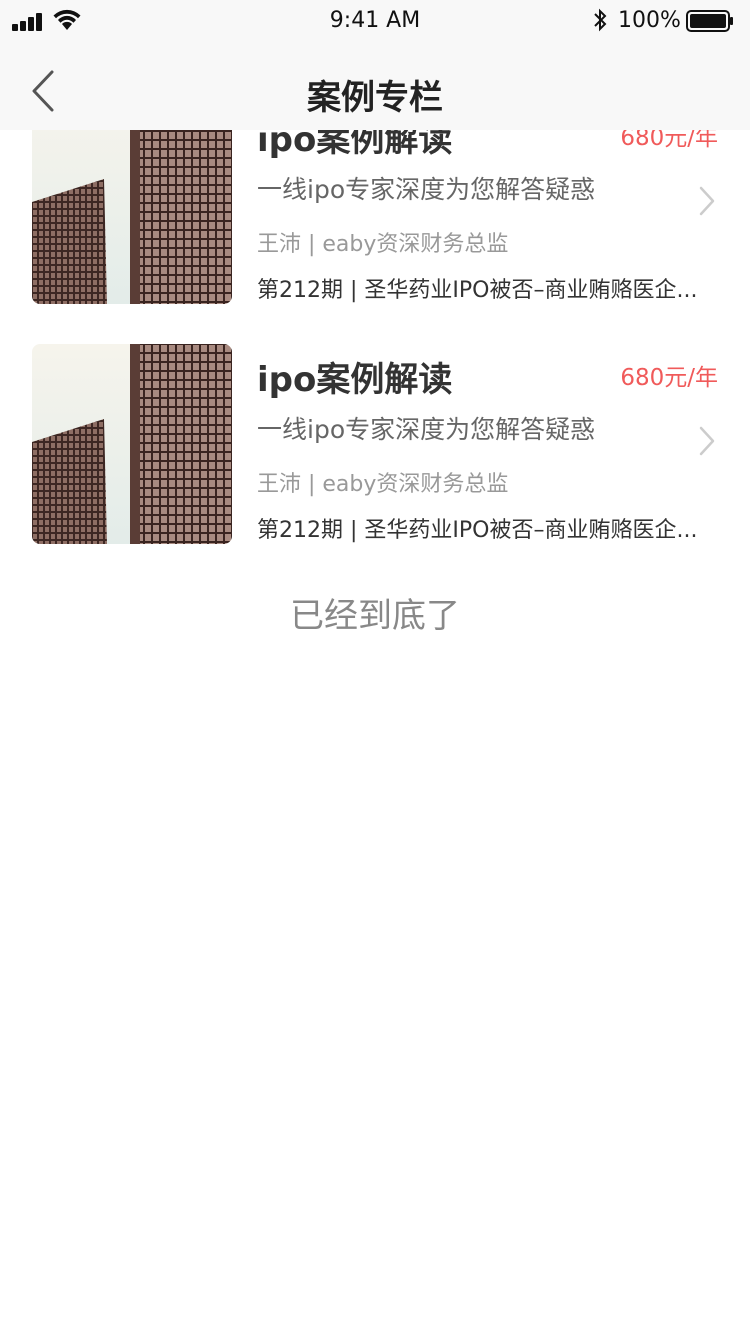 The height and width of the screenshot is (1334, 750). I want to click on item-title: ipo案例解读, so click(355, 380).